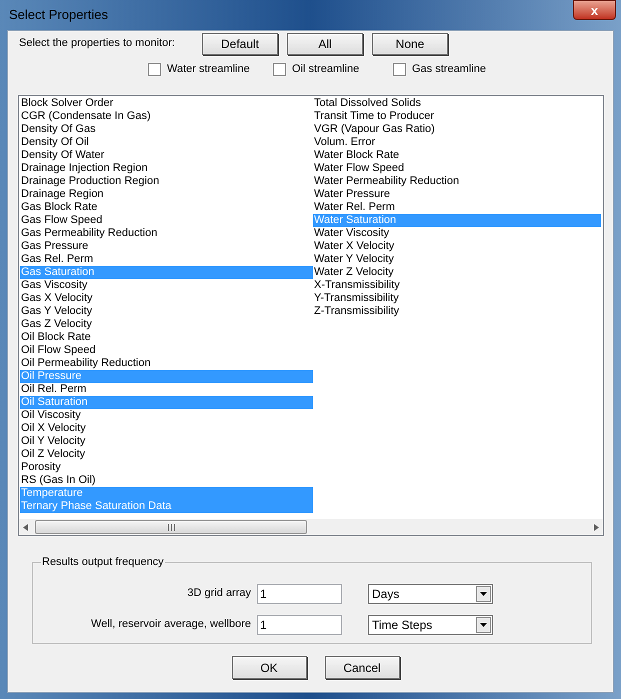  I want to click on list-item: Water Flow Speed, so click(457, 168).